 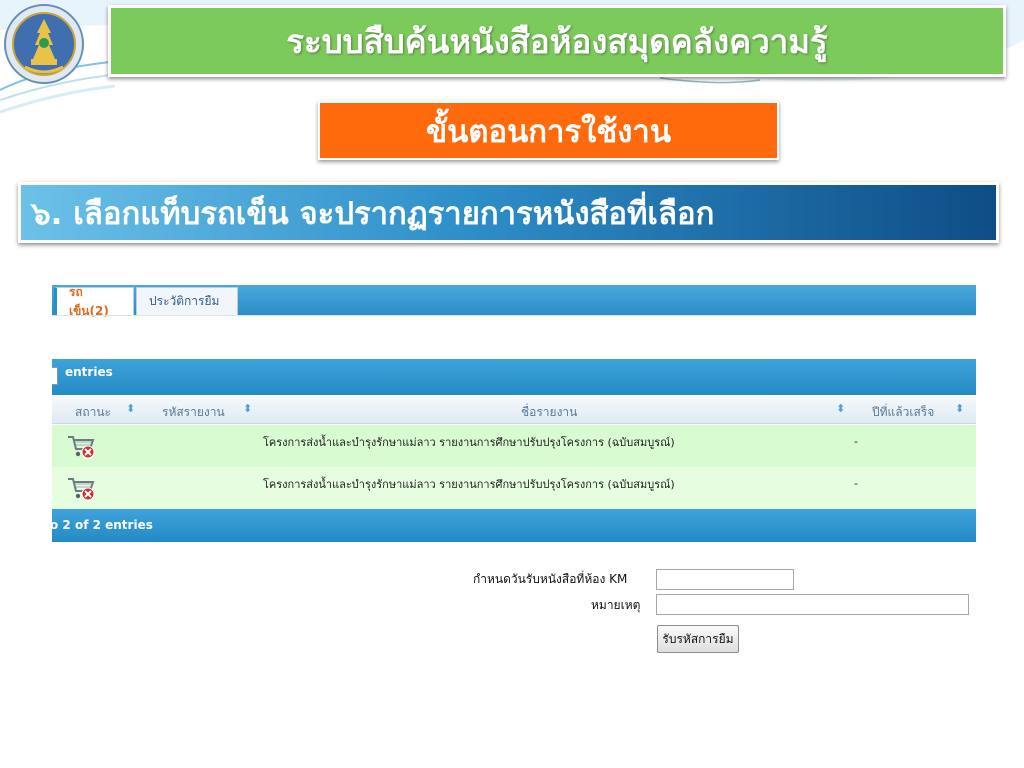 What do you see at coordinates (55, 376) in the screenshot?
I see `entries-select` at bounding box center [55, 376].